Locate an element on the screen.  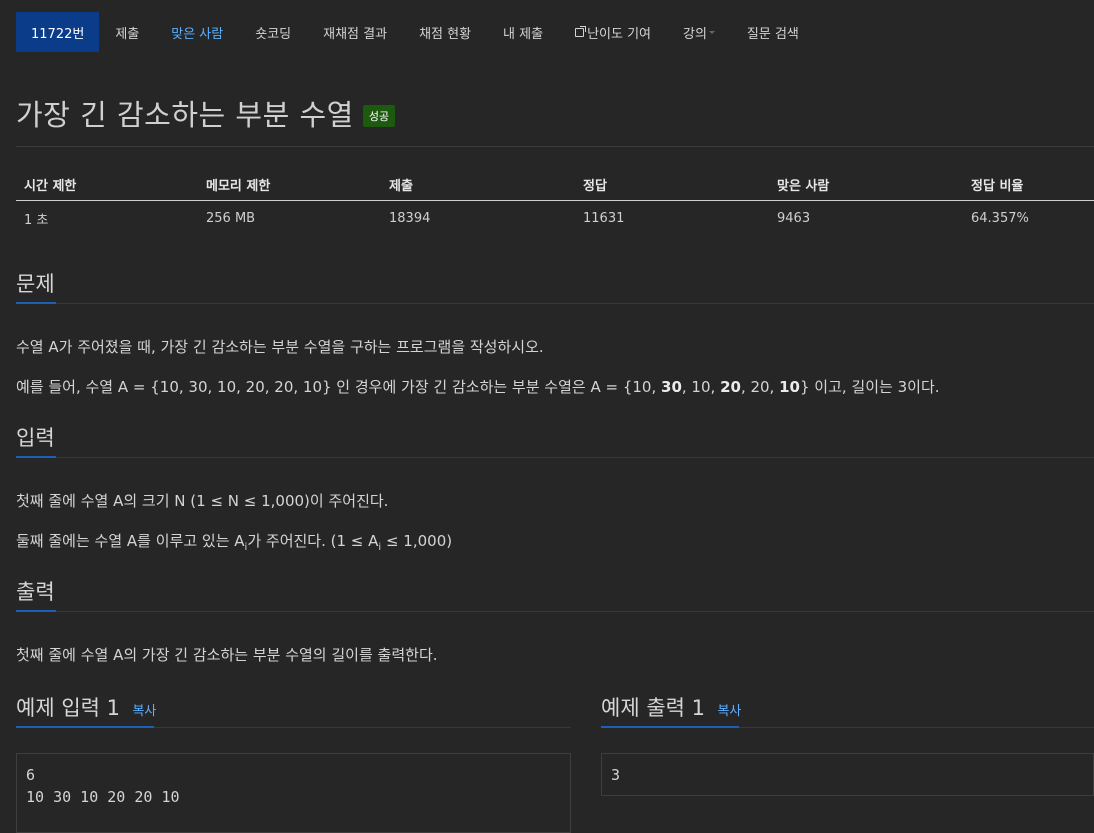
sample-output-head: 예제 출력 1 복사 is located at coordinates (847, 710).